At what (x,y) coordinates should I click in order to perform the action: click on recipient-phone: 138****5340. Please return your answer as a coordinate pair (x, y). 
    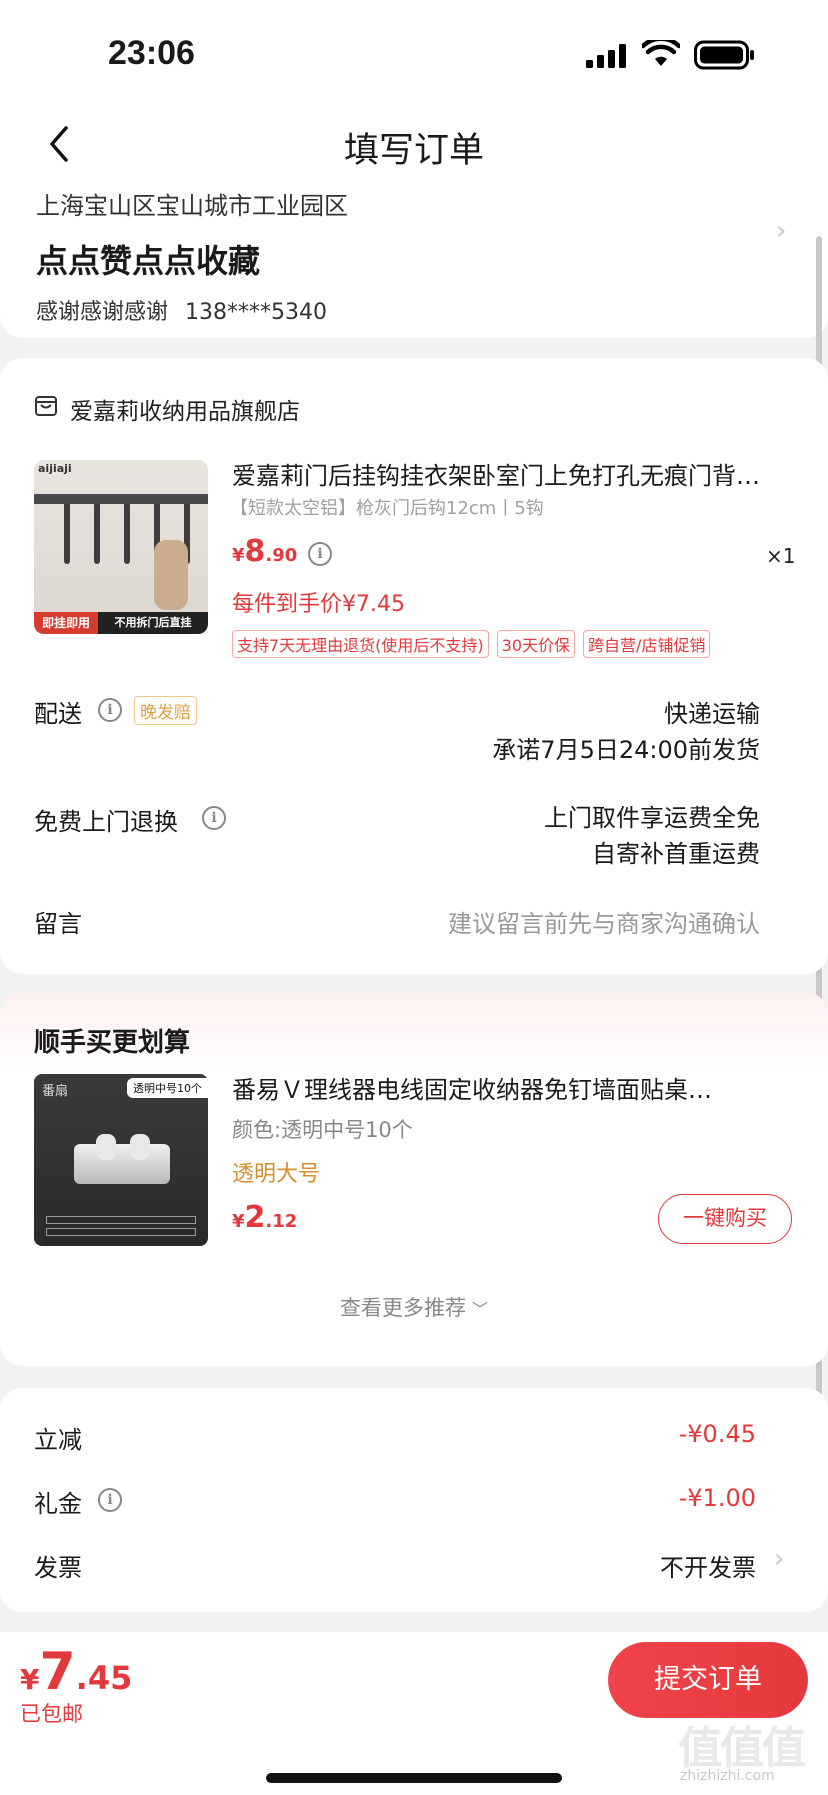
    Looking at the image, I should click on (256, 312).